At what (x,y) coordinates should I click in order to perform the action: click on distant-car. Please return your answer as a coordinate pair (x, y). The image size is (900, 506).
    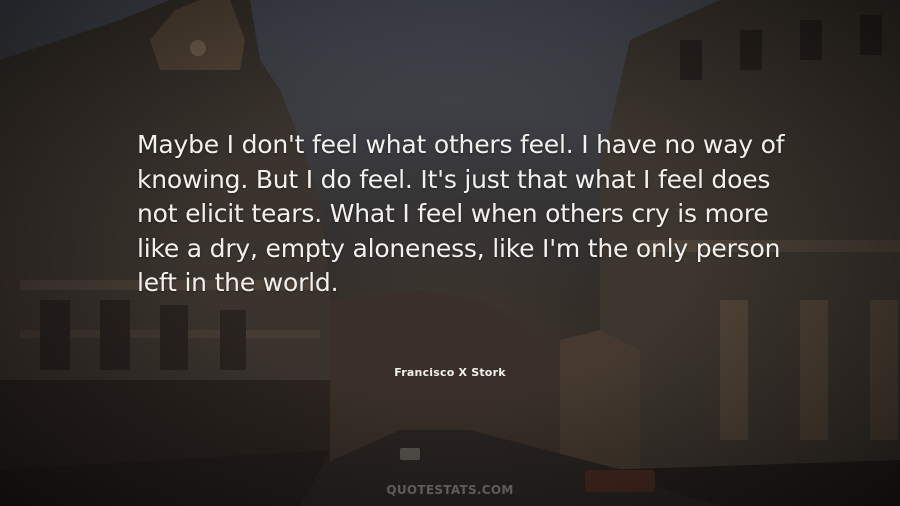
    Looking at the image, I should click on (410, 454).